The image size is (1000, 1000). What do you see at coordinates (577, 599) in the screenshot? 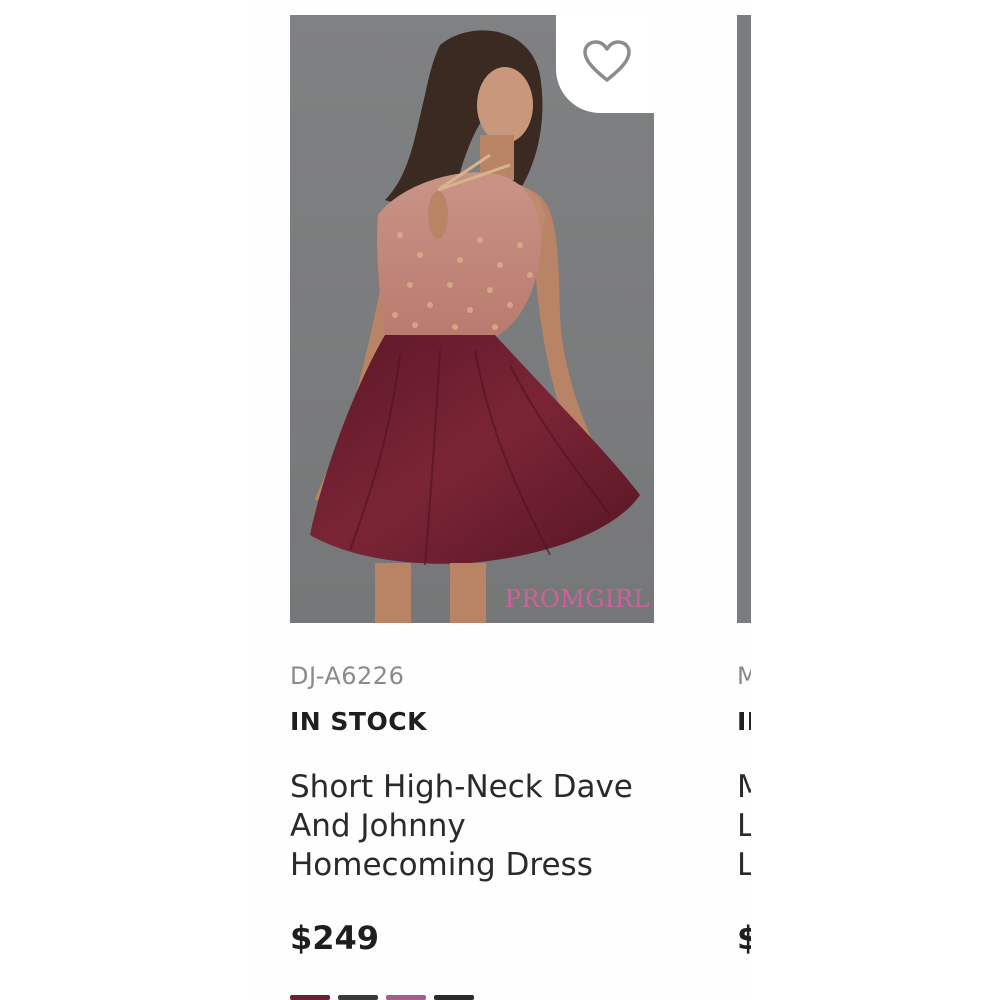
I see `brand-watermark: PROMGIRL` at bounding box center [577, 599].